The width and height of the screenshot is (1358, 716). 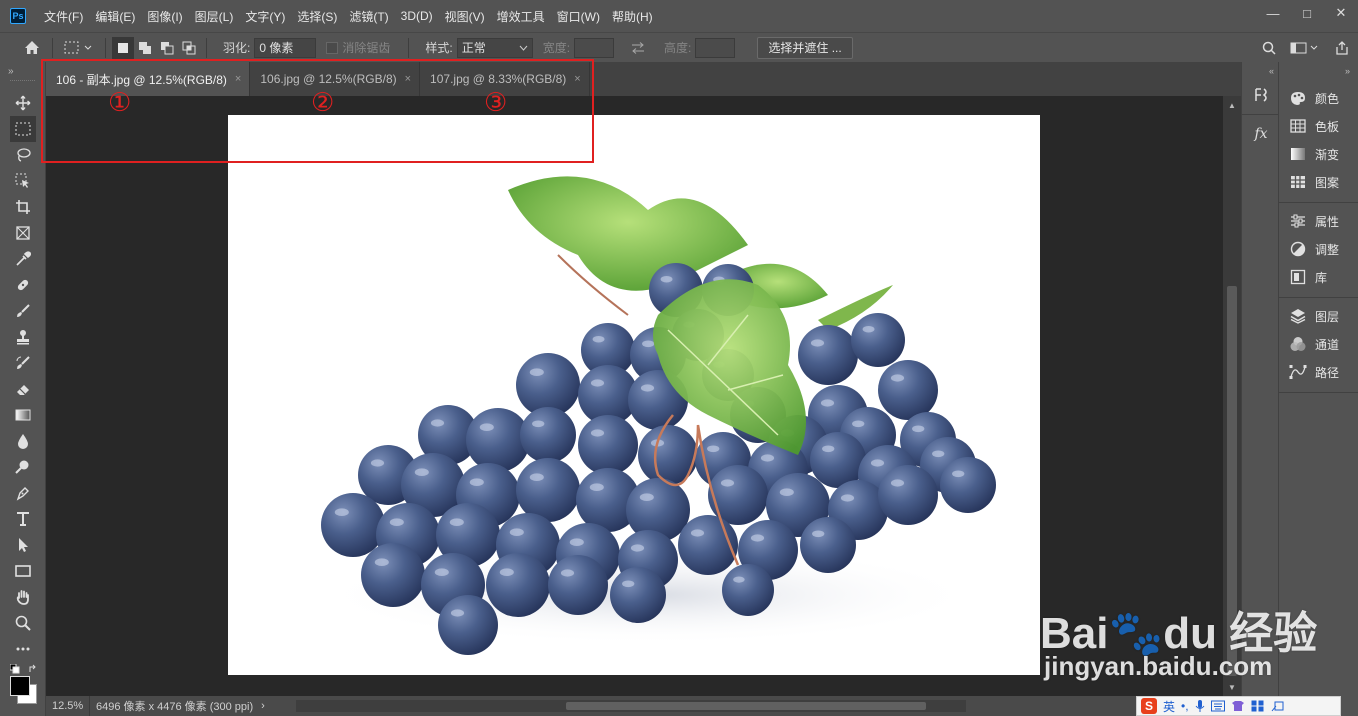 I want to click on share-icon, so click(x=1342, y=48).